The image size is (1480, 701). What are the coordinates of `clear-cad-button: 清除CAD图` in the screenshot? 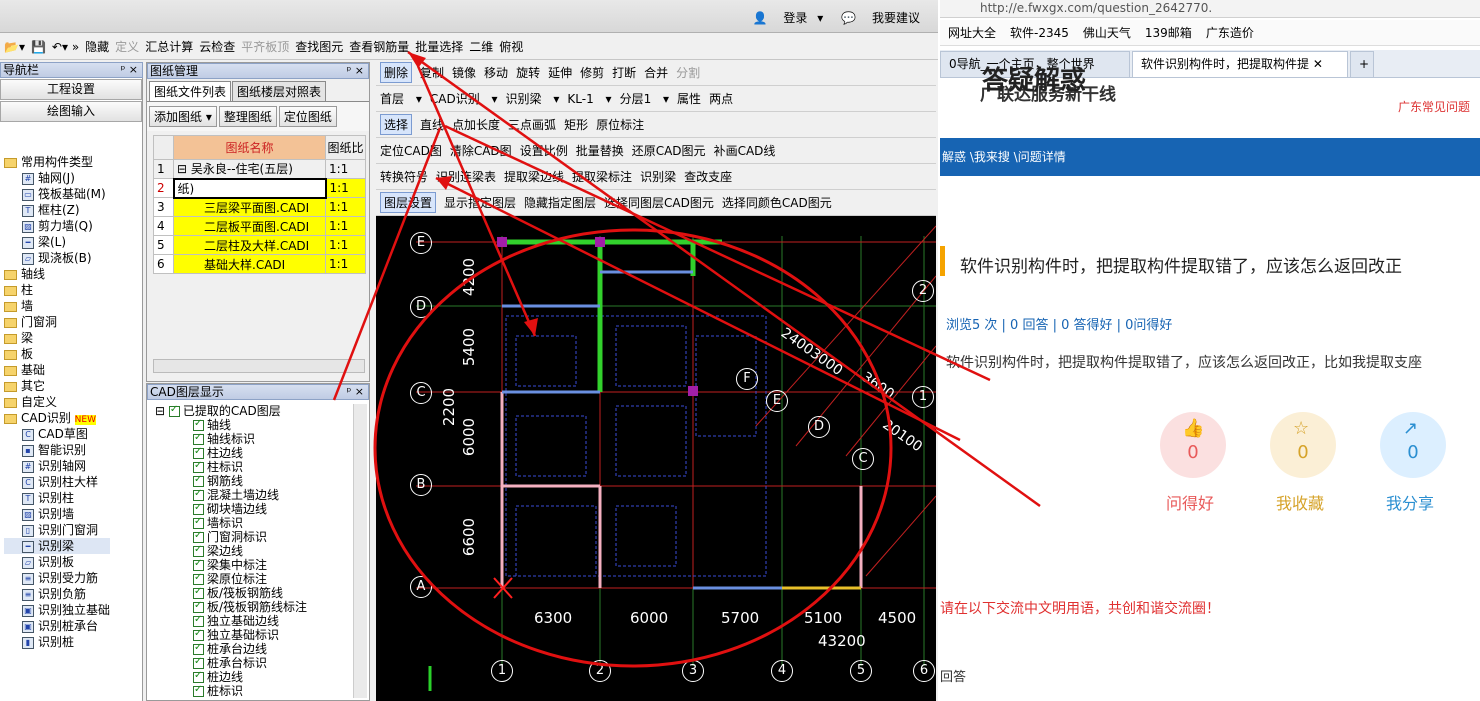 It's located at (481, 150).